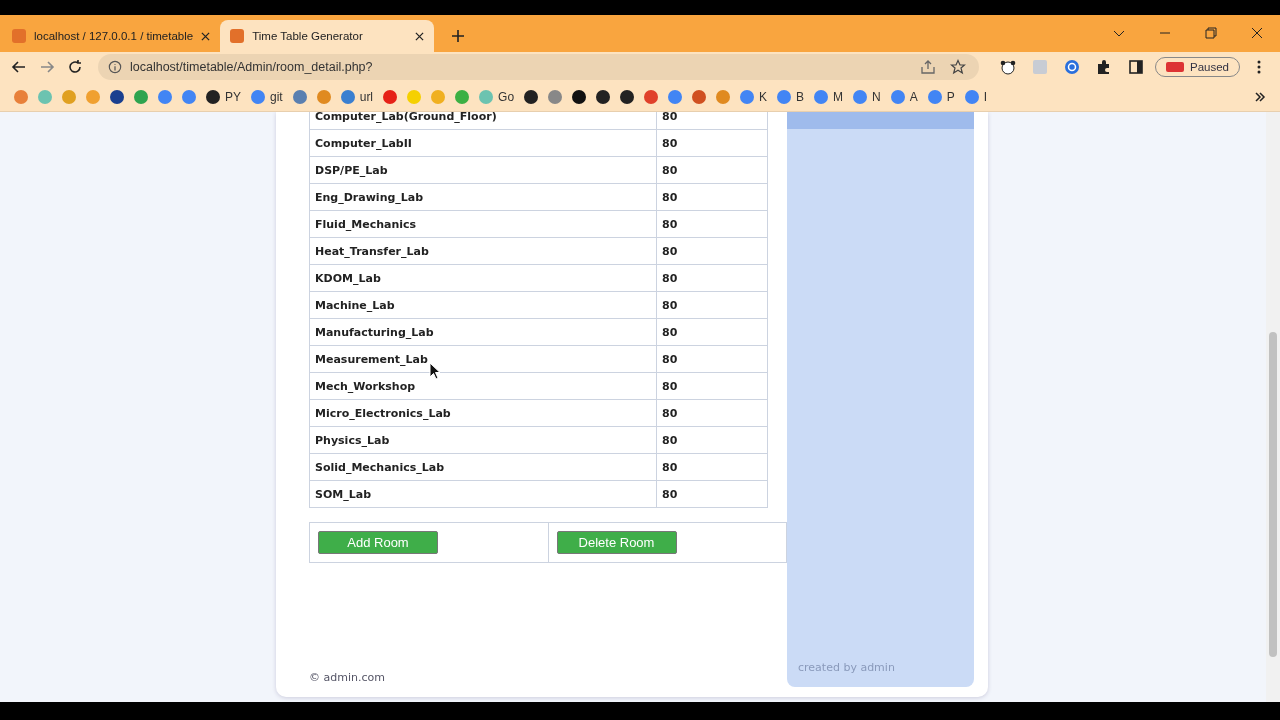 This screenshot has width=1280, height=720. Describe the element at coordinates (483, 305) in the screenshot. I see `table-cell: Machine_Lab` at that location.